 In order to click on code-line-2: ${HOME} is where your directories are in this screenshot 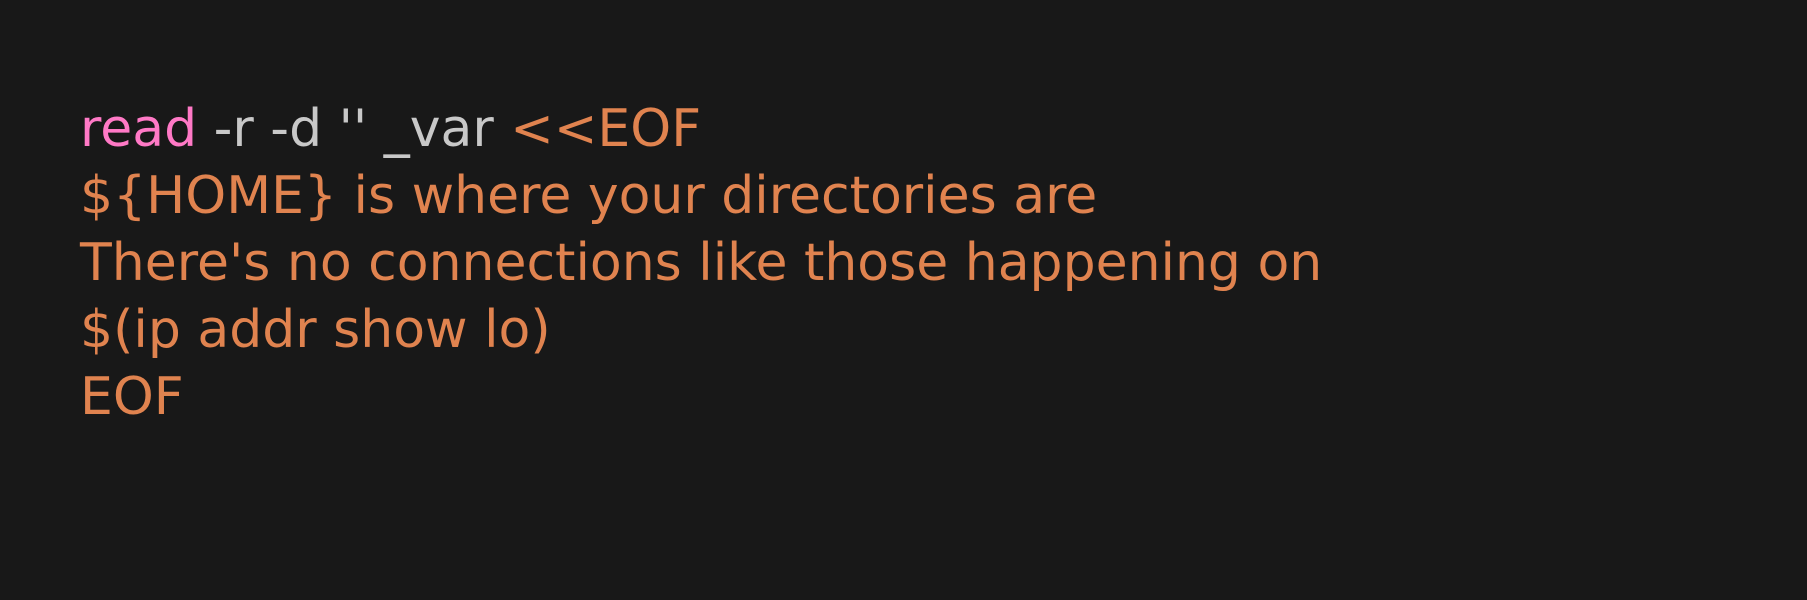, I will do `click(701, 196)`.